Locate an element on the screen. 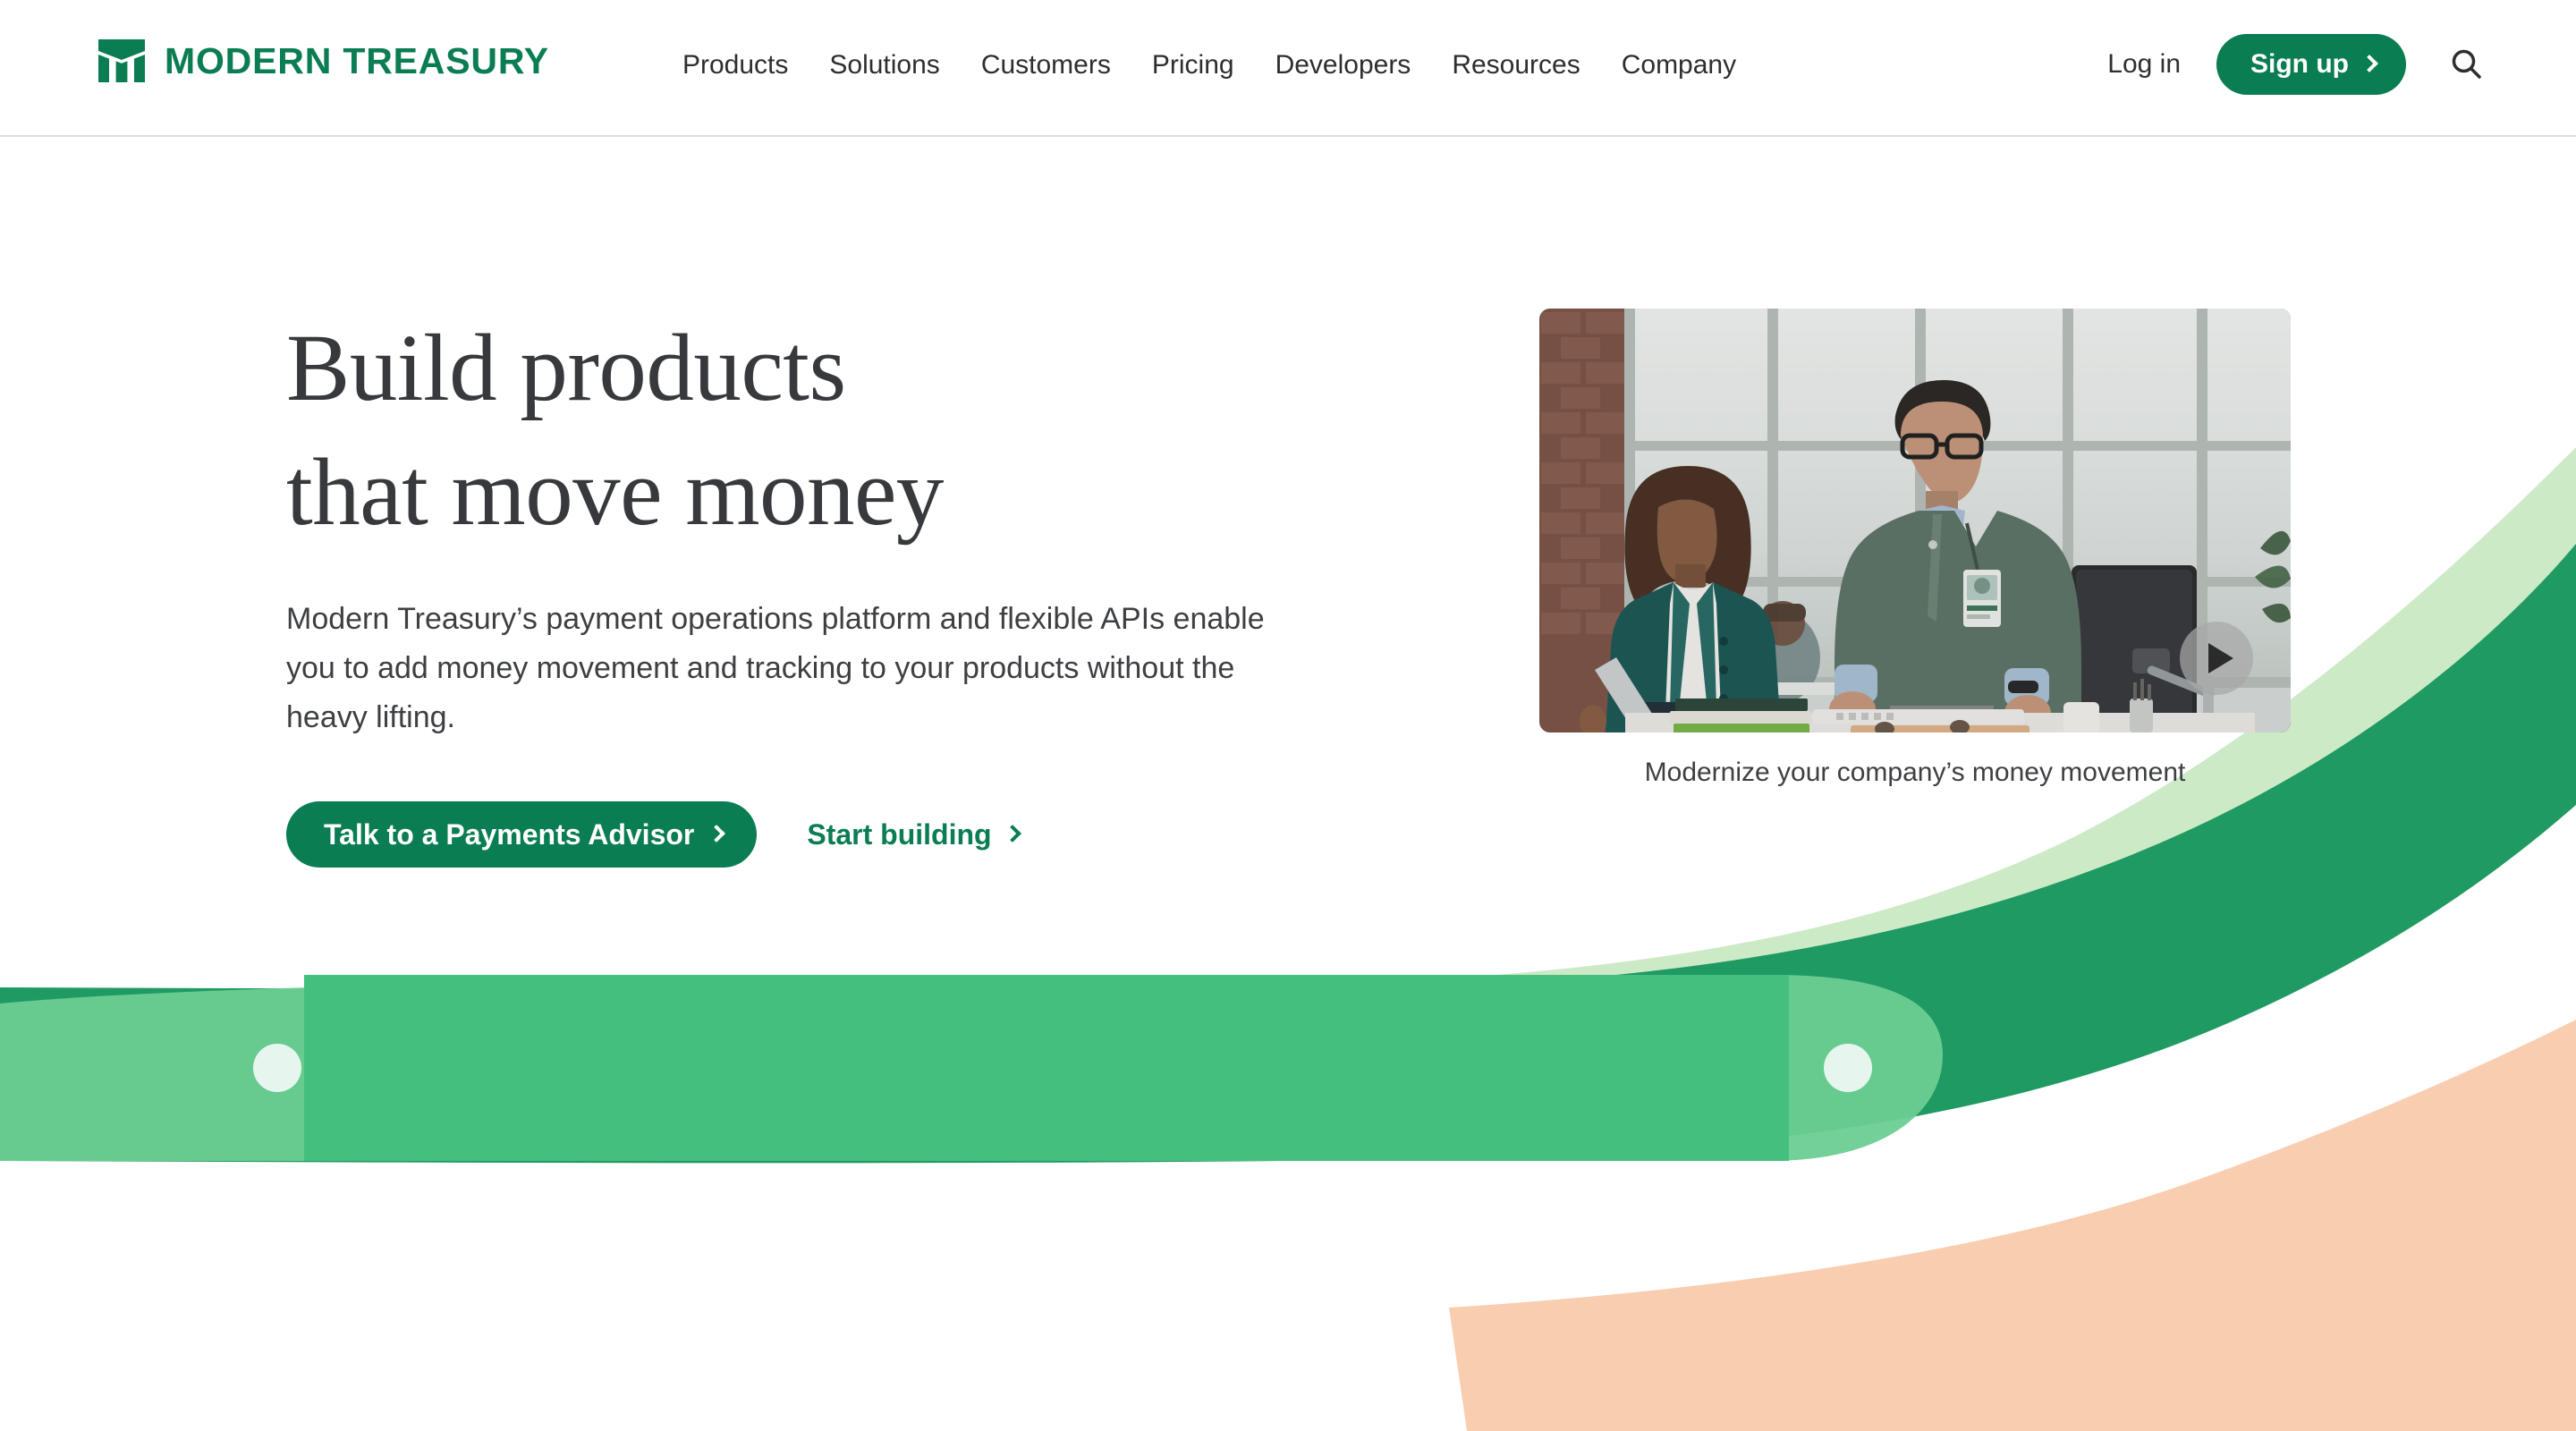  brand-name: MODERN TREASURY is located at coordinates (357, 60).